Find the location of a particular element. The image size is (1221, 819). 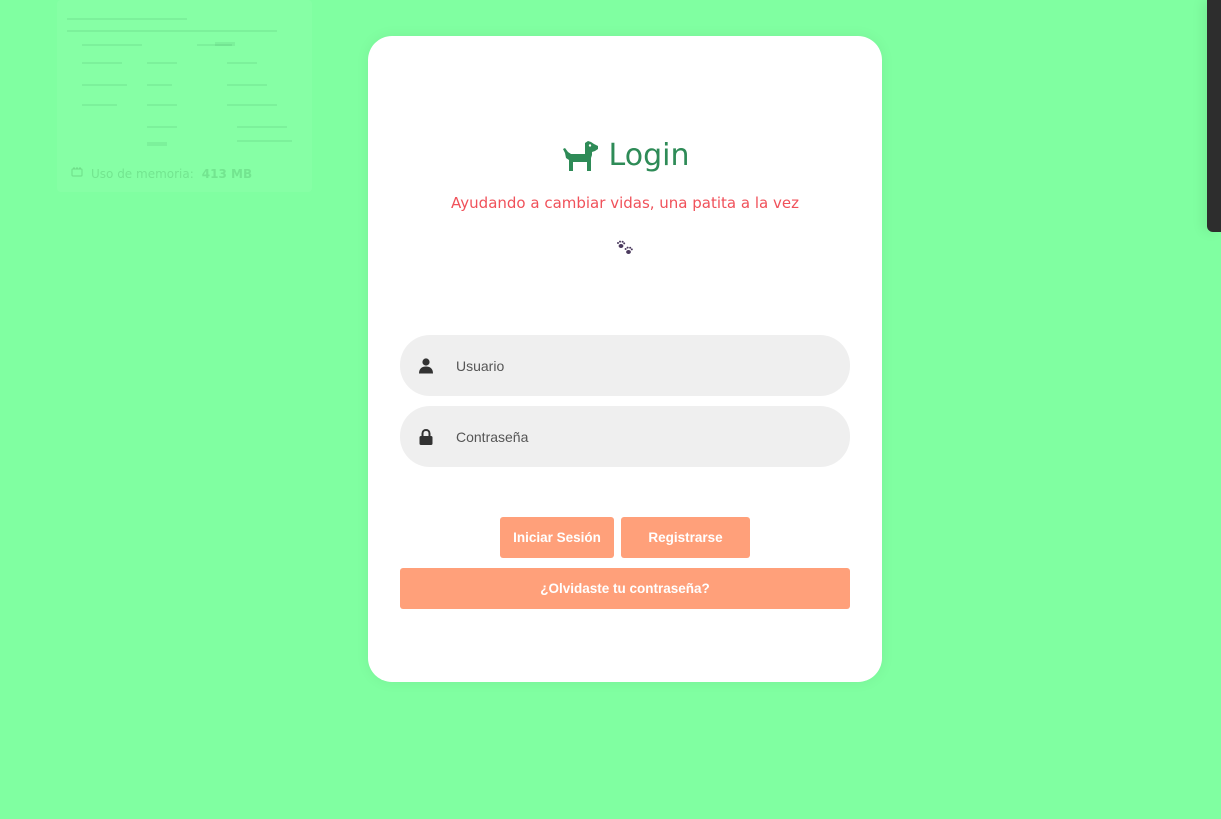

dog-icon is located at coordinates (580, 156).